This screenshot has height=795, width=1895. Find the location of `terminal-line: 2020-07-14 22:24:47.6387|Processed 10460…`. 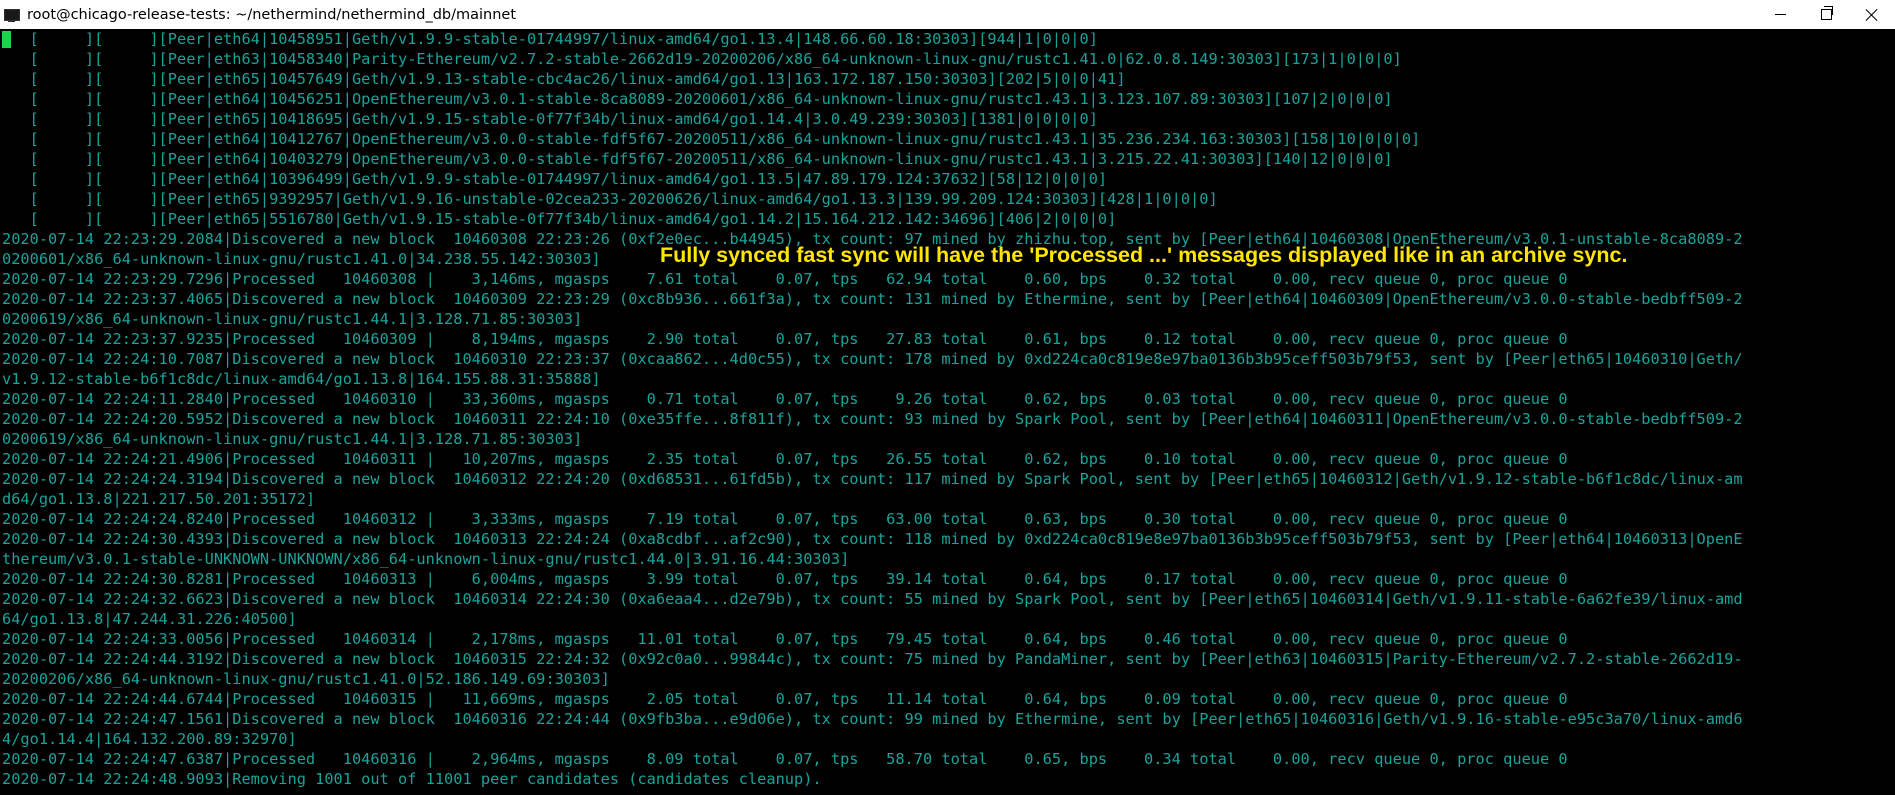

terminal-line: 2020-07-14 22:24:47.6387|Processed 10460… is located at coordinates (785, 759).